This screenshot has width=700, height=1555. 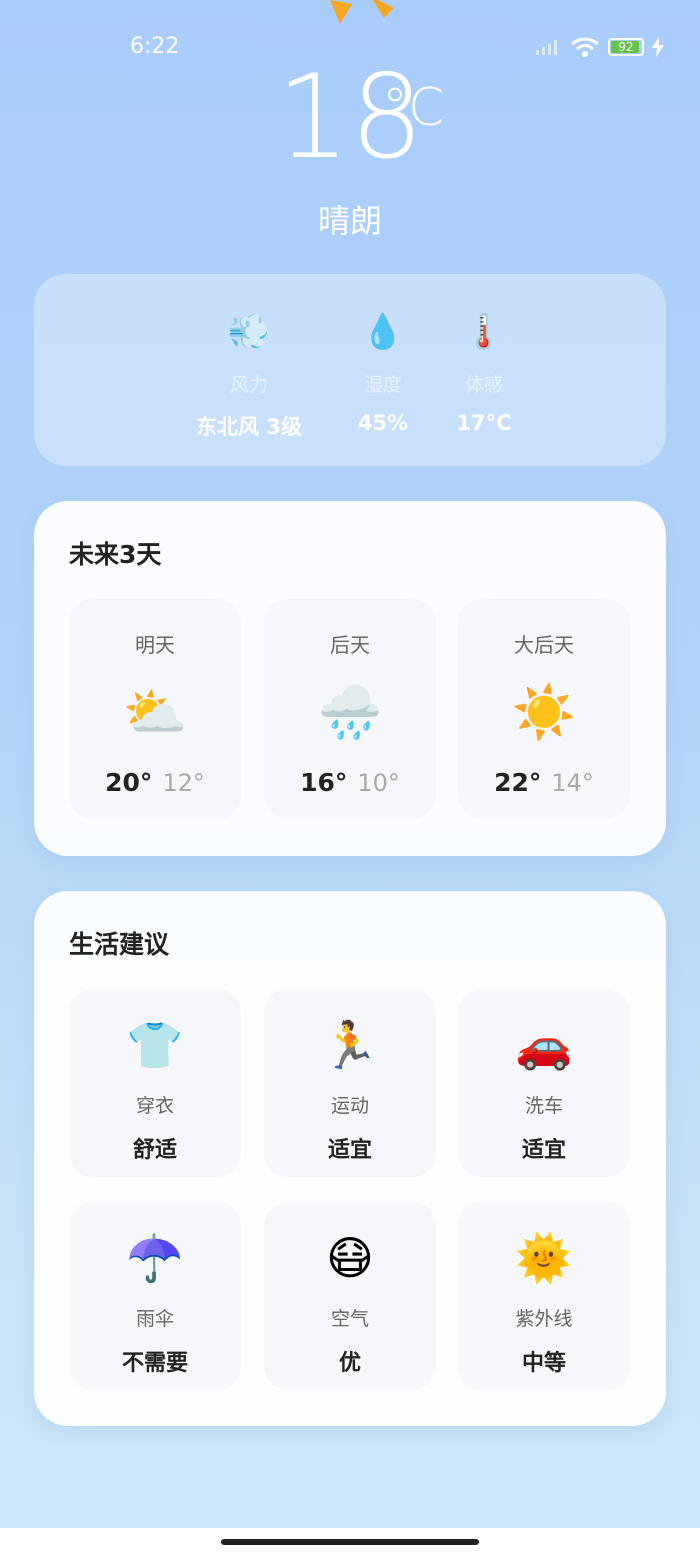 I want to click on home-indicator-bar, so click(x=350, y=1542).